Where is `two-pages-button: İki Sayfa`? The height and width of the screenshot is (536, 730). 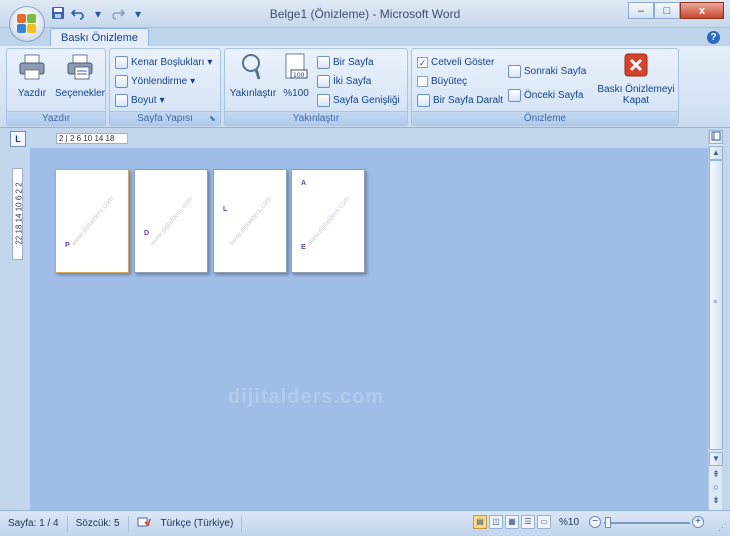
two-pages-button: İki Sayfa is located at coordinates (344, 81).